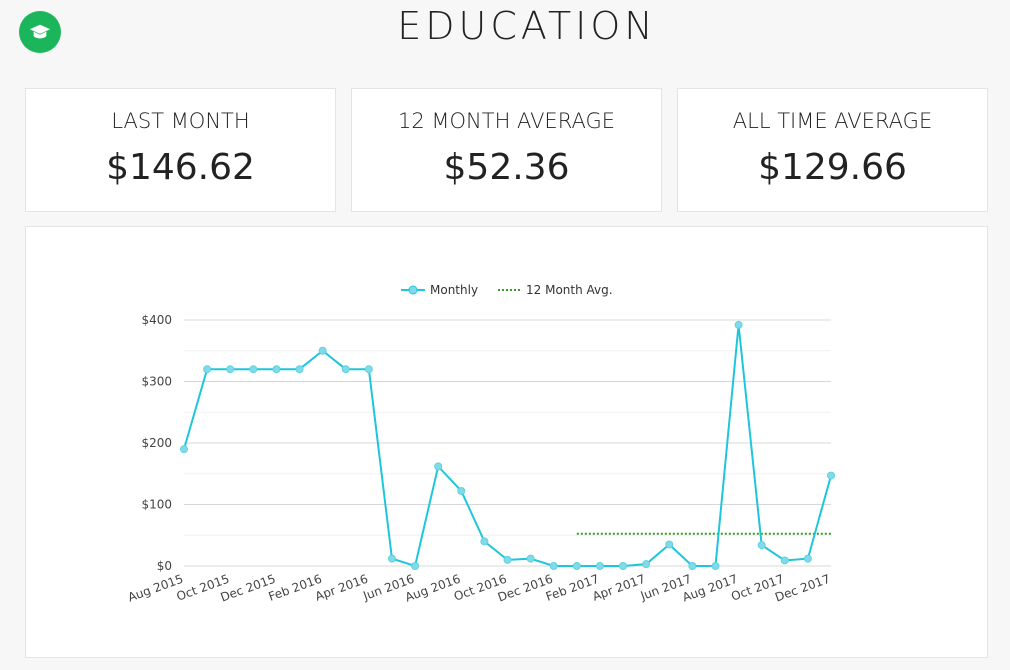 This screenshot has height=670, width=1010. What do you see at coordinates (156, 443) in the screenshot?
I see `y-tick-label: $200` at bounding box center [156, 443].